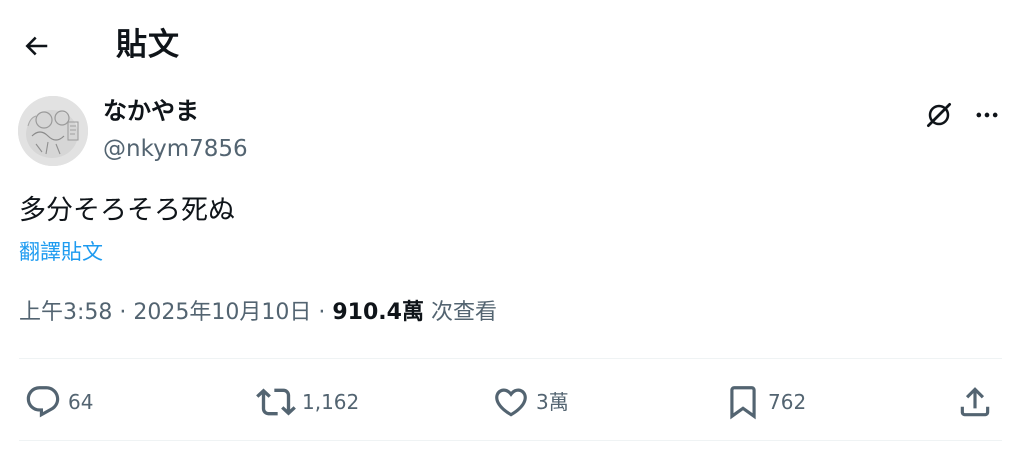 The width and height of the screenshot is (1024, 461). Describe the element at coordinates (43, 402) in the screenshot. I see `reply-bubble-icon` at that location.